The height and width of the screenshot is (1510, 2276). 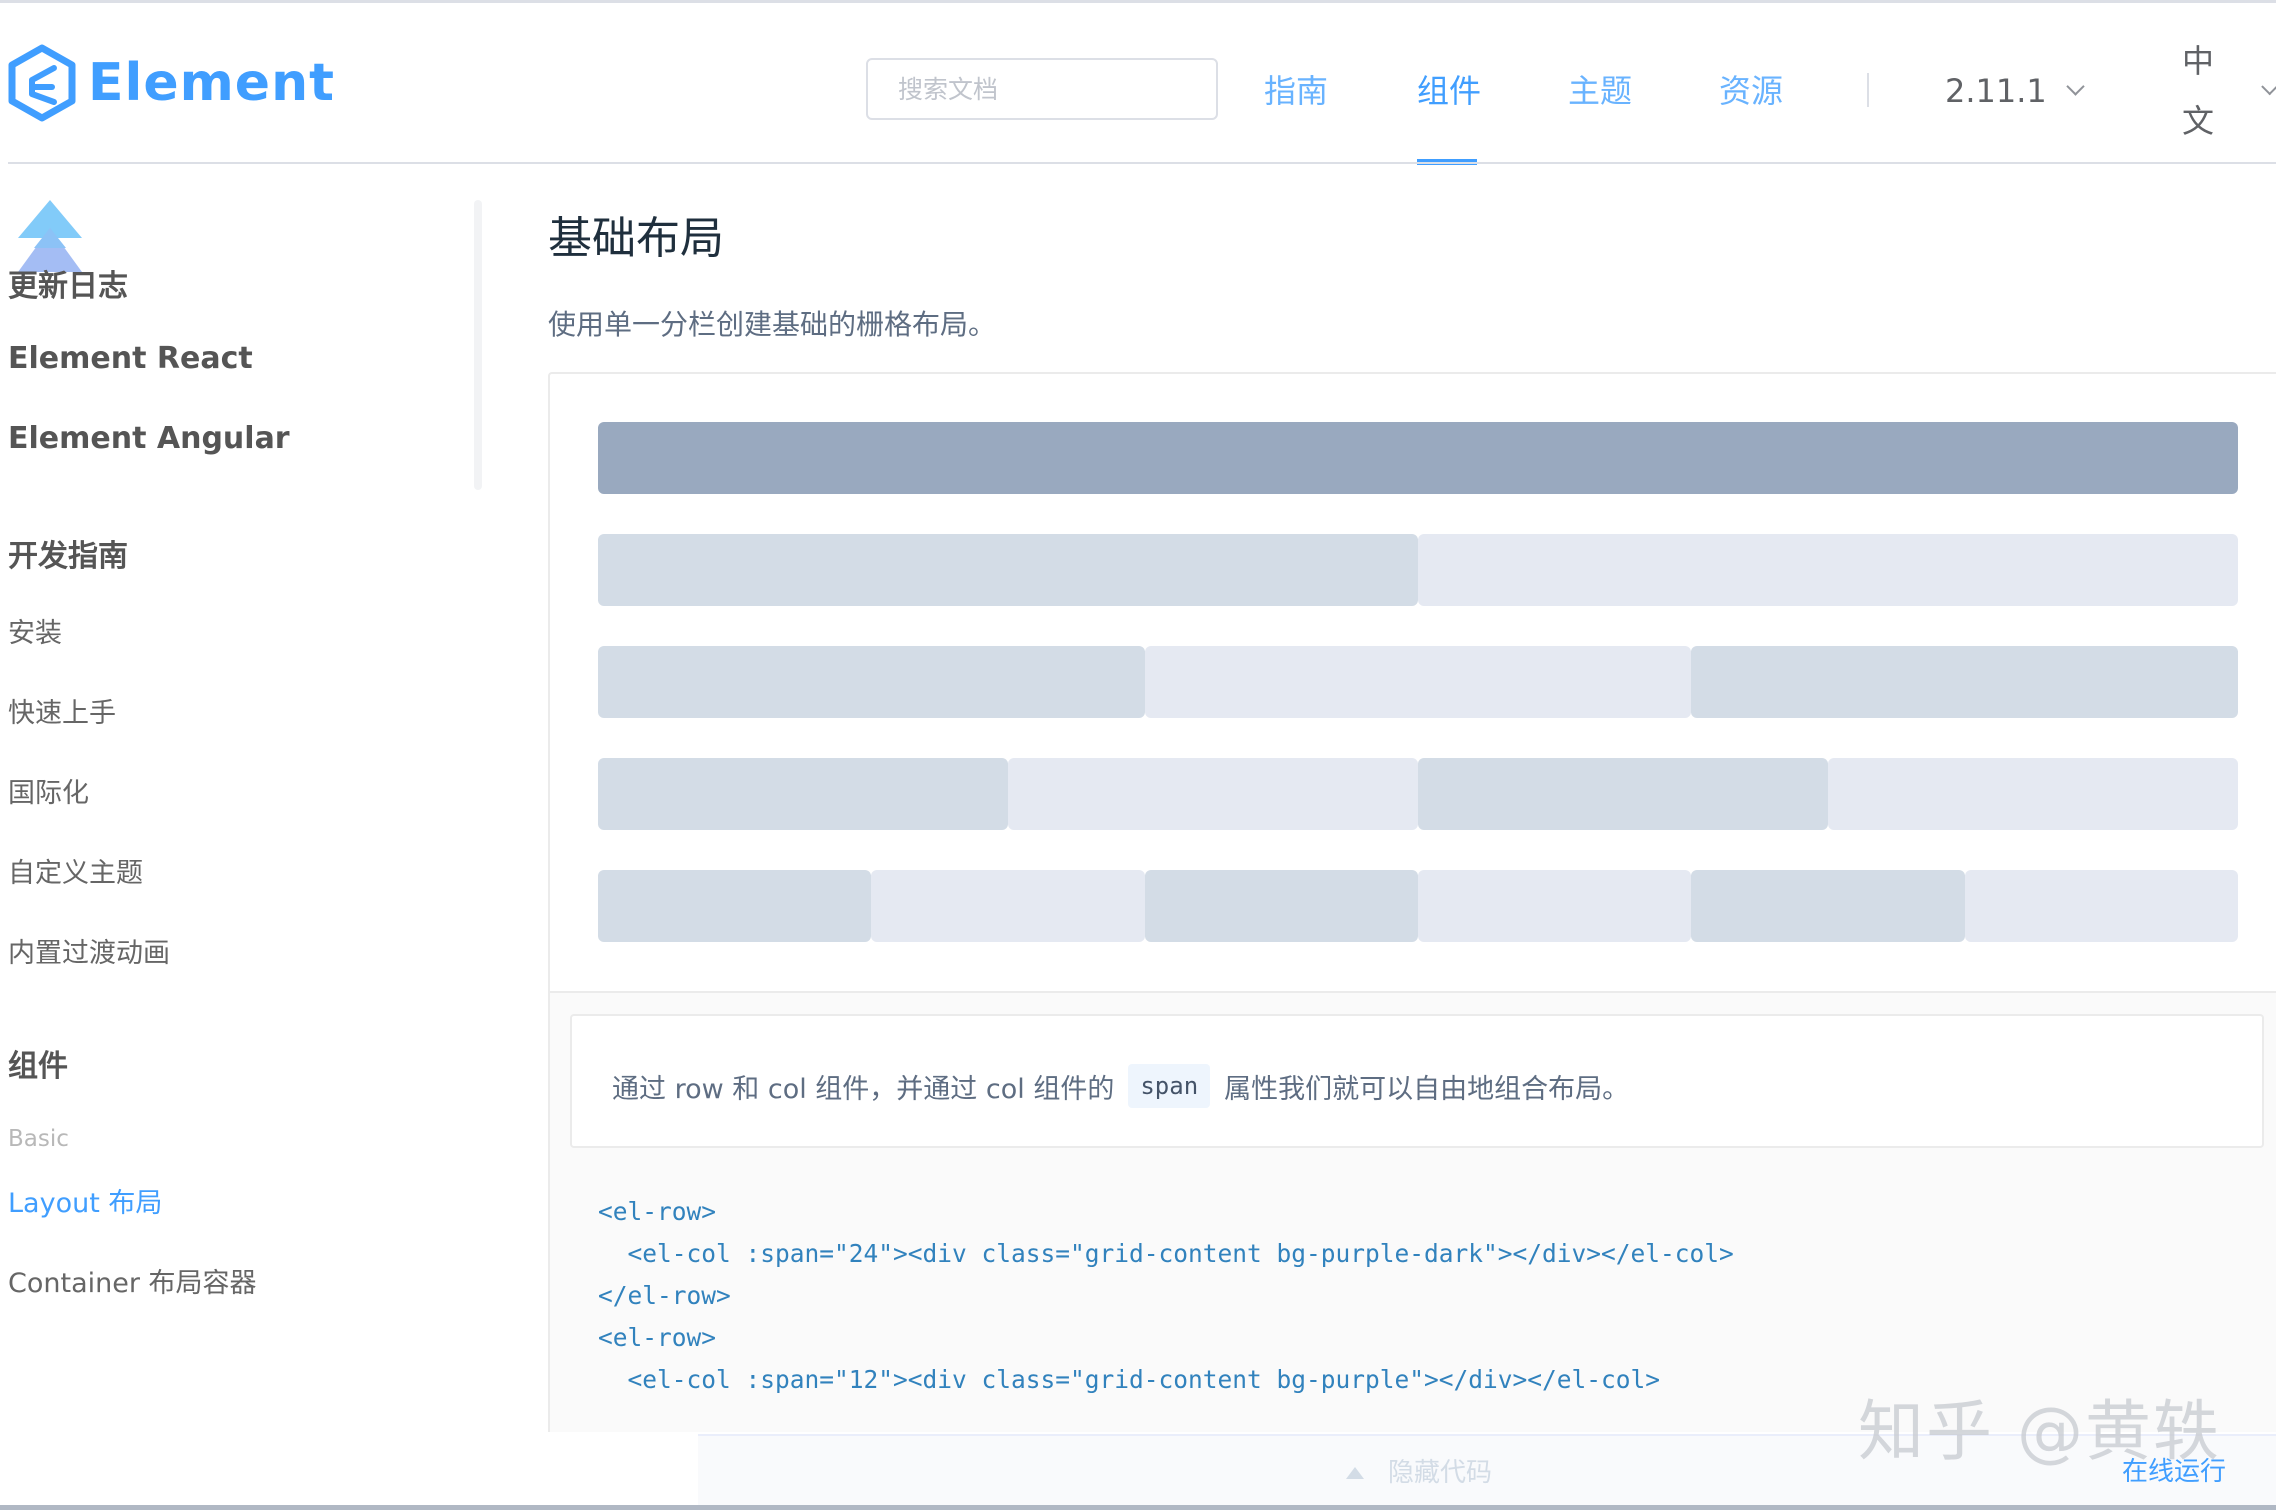 What do you see at coordinates (38, 1066) in the screenshot?
I see `sidebar-heading-components: 组件` at bounding box center [38, 1066].